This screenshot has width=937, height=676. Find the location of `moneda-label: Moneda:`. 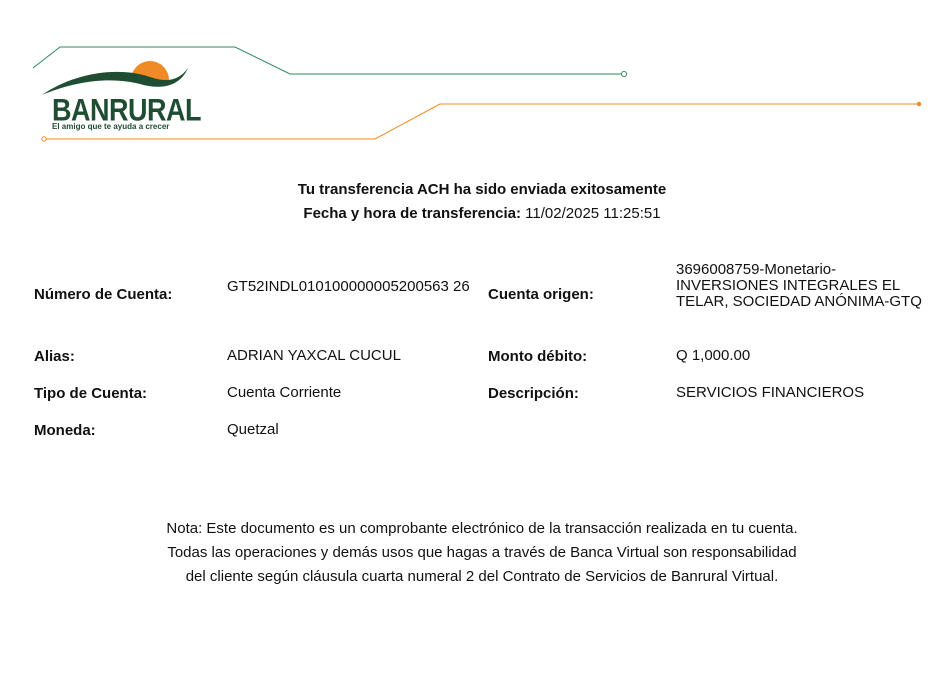

moneda-label: Moneda: is located at coordinates (65, 430).